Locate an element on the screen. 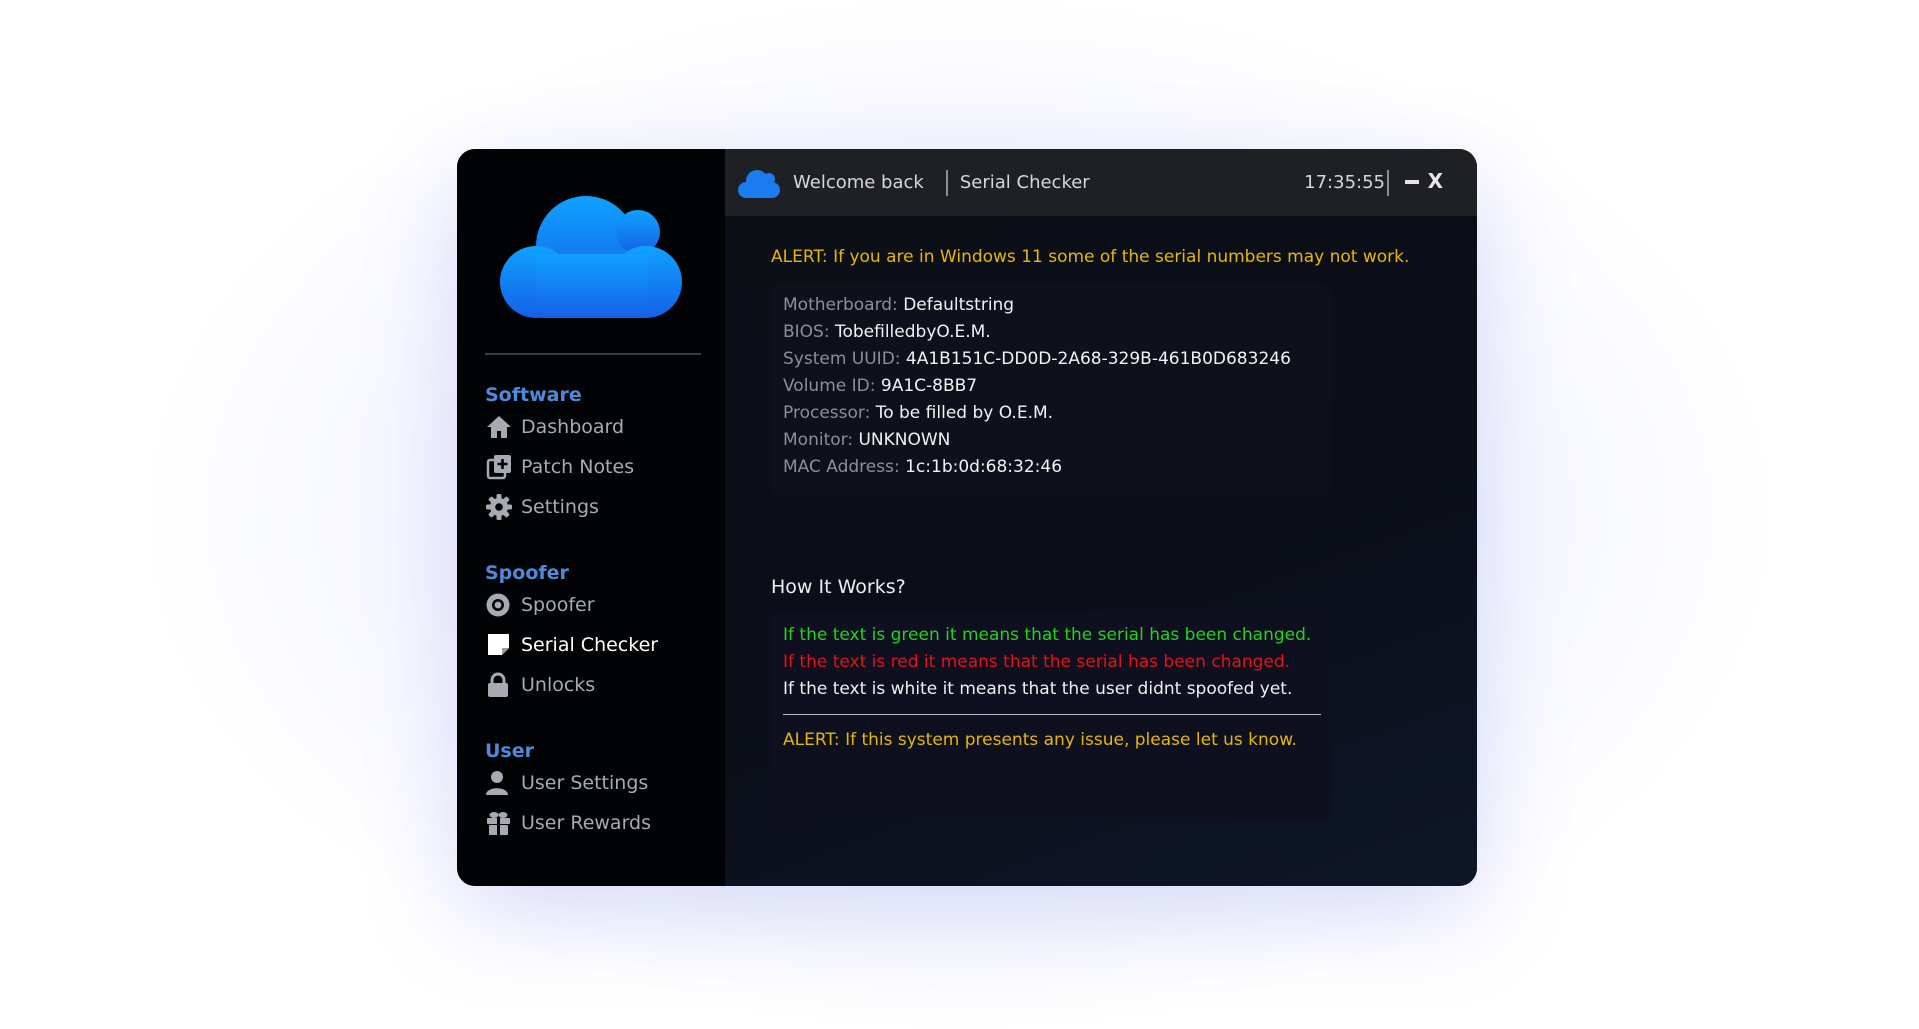  logo is located at coordinates (591, 251).